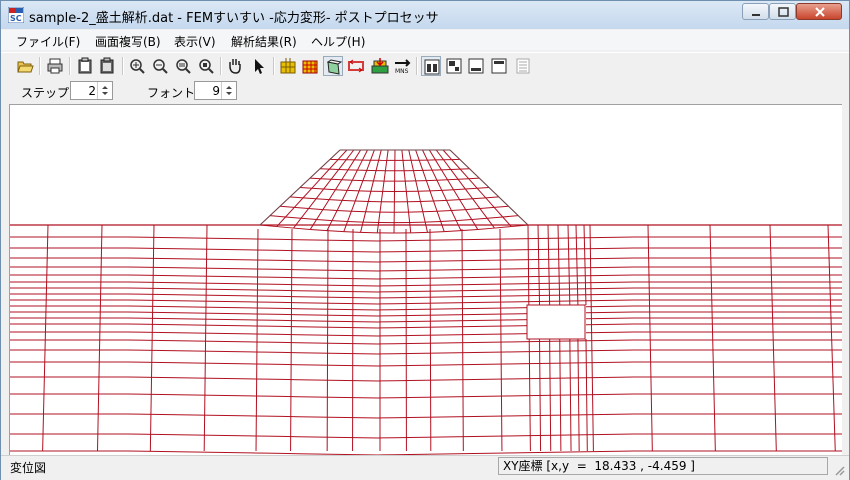 The width and height of the screenshot is (850, 480). What do you see at coordinates (431, 66) in the screenshot?
I see `view-mode-1-button` at bounding box center [431, 66].